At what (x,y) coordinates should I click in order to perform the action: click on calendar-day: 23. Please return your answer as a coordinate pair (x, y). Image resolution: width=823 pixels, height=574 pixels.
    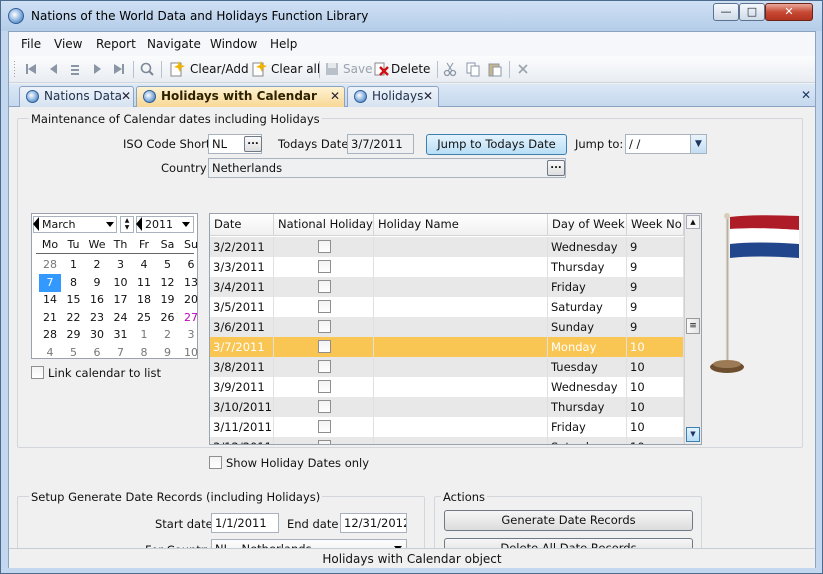
    Looking at the image, I should click on (97, 318).